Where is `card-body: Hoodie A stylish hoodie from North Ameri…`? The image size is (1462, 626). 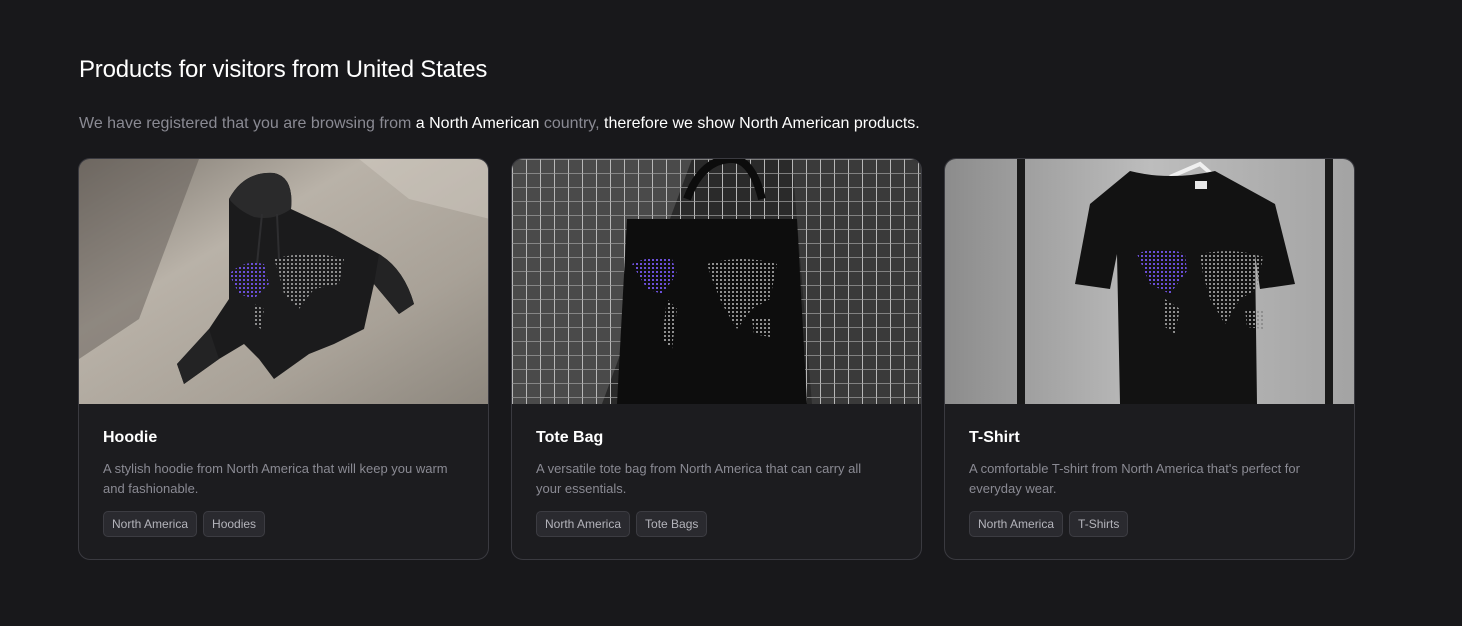
card-body: Hoodie A stylish hoodie from North Ameri… is located at coordinates (283, 470).